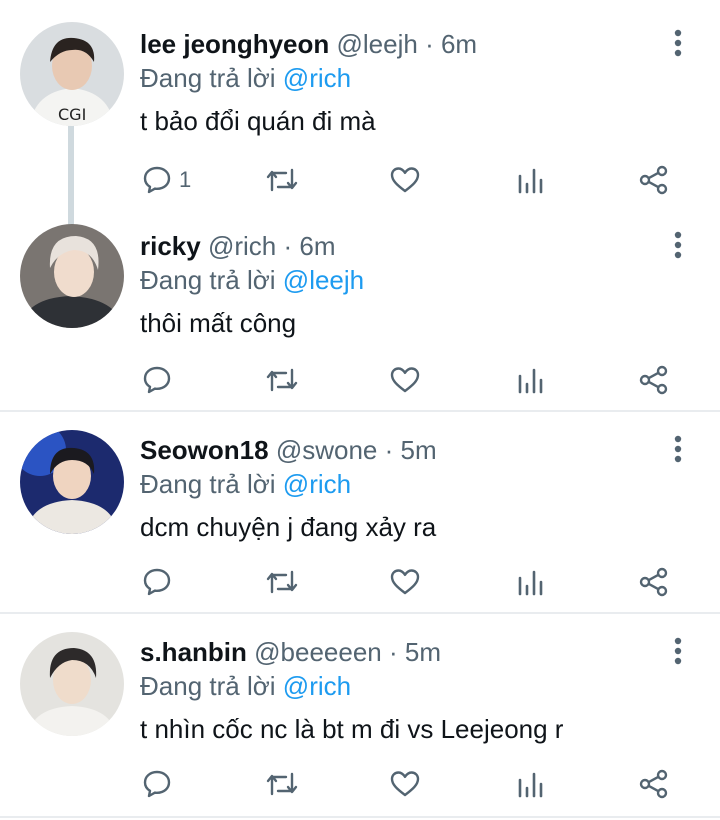 This screenshot has height=820, width=720. I want to click on tweet-text: t nhìn cốc nc là bt m đi vs Leejeong r, so click(352, 729).